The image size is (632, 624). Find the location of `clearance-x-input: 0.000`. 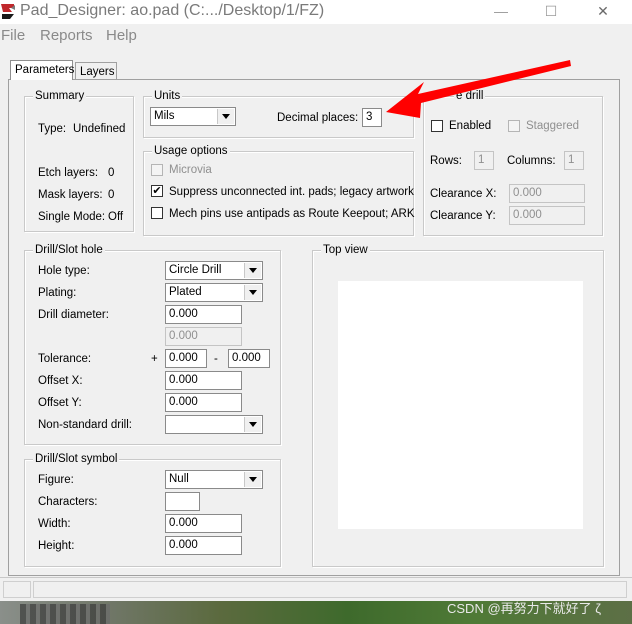

clearance-x-input: 0.000 is located at coordinates (547, 193).